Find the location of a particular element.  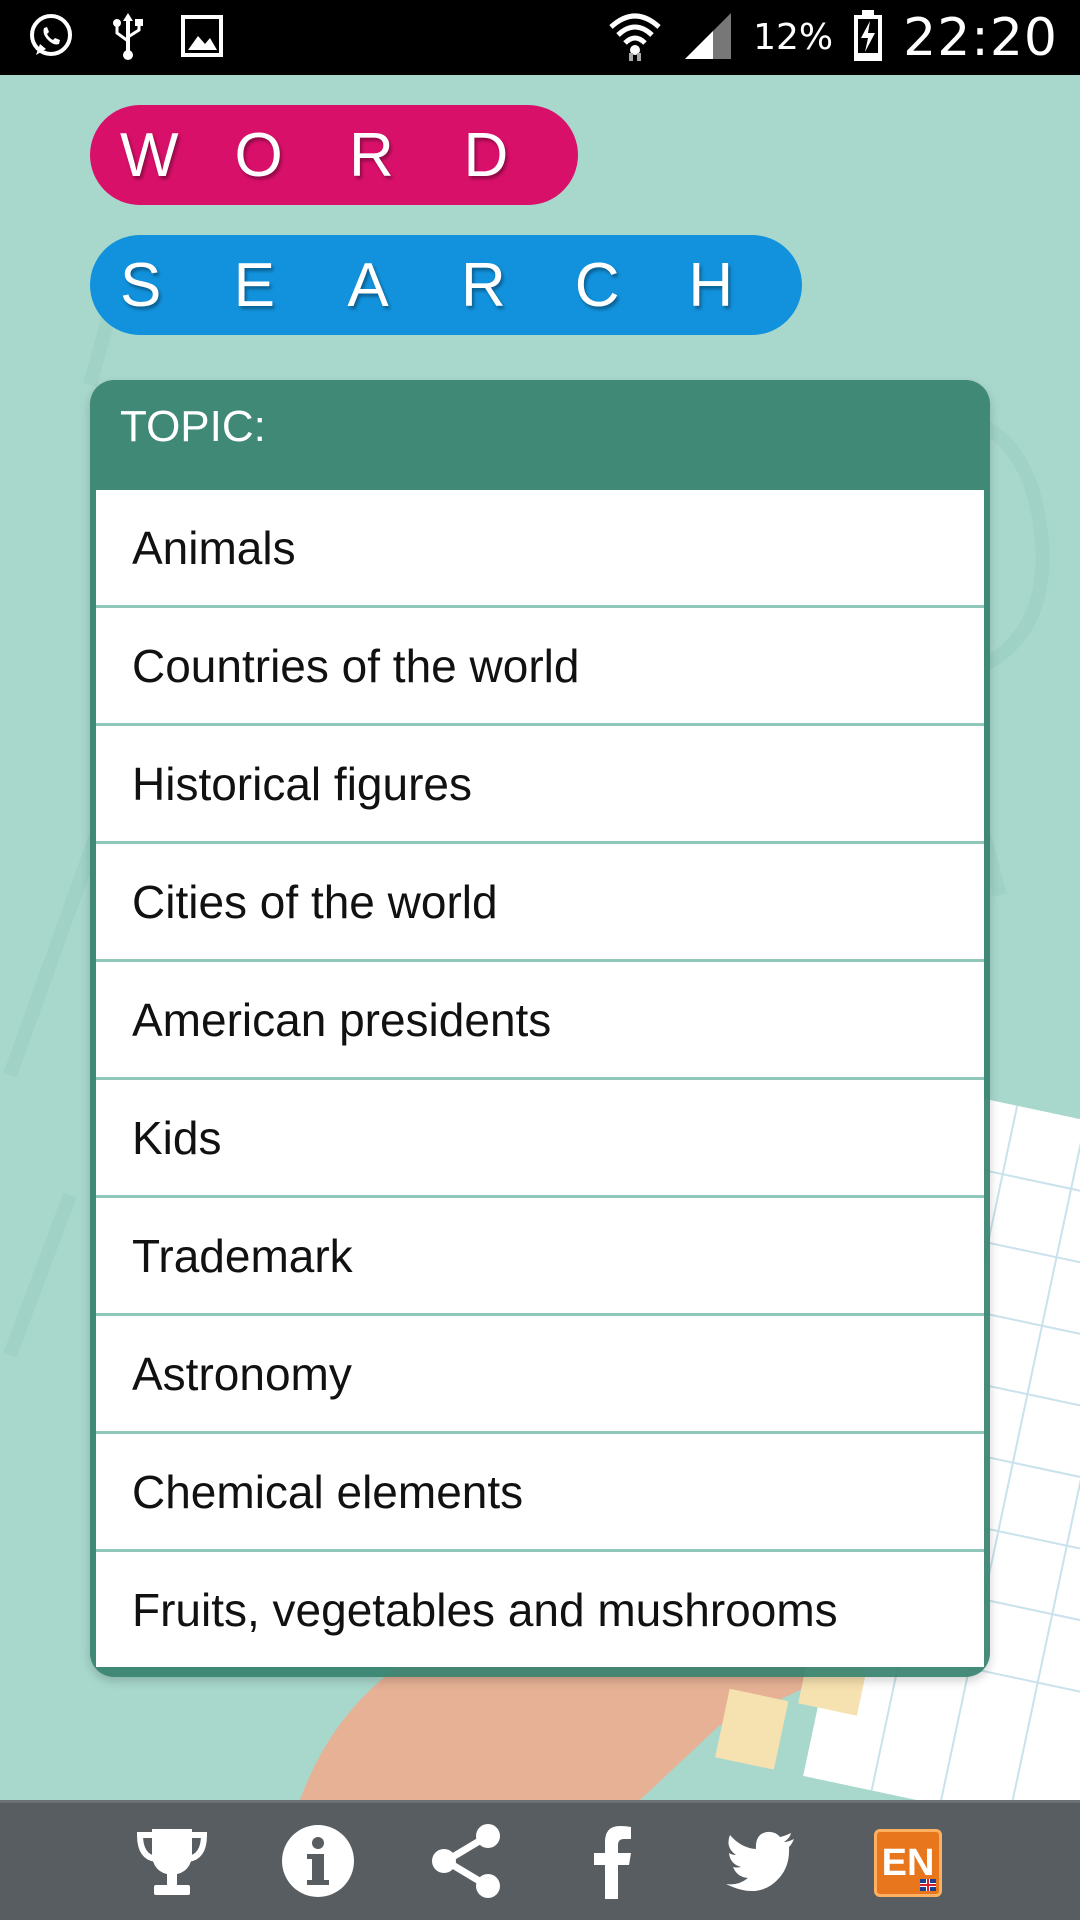

status-bar: 12% 22:20 is located at coordinates (540, 37).